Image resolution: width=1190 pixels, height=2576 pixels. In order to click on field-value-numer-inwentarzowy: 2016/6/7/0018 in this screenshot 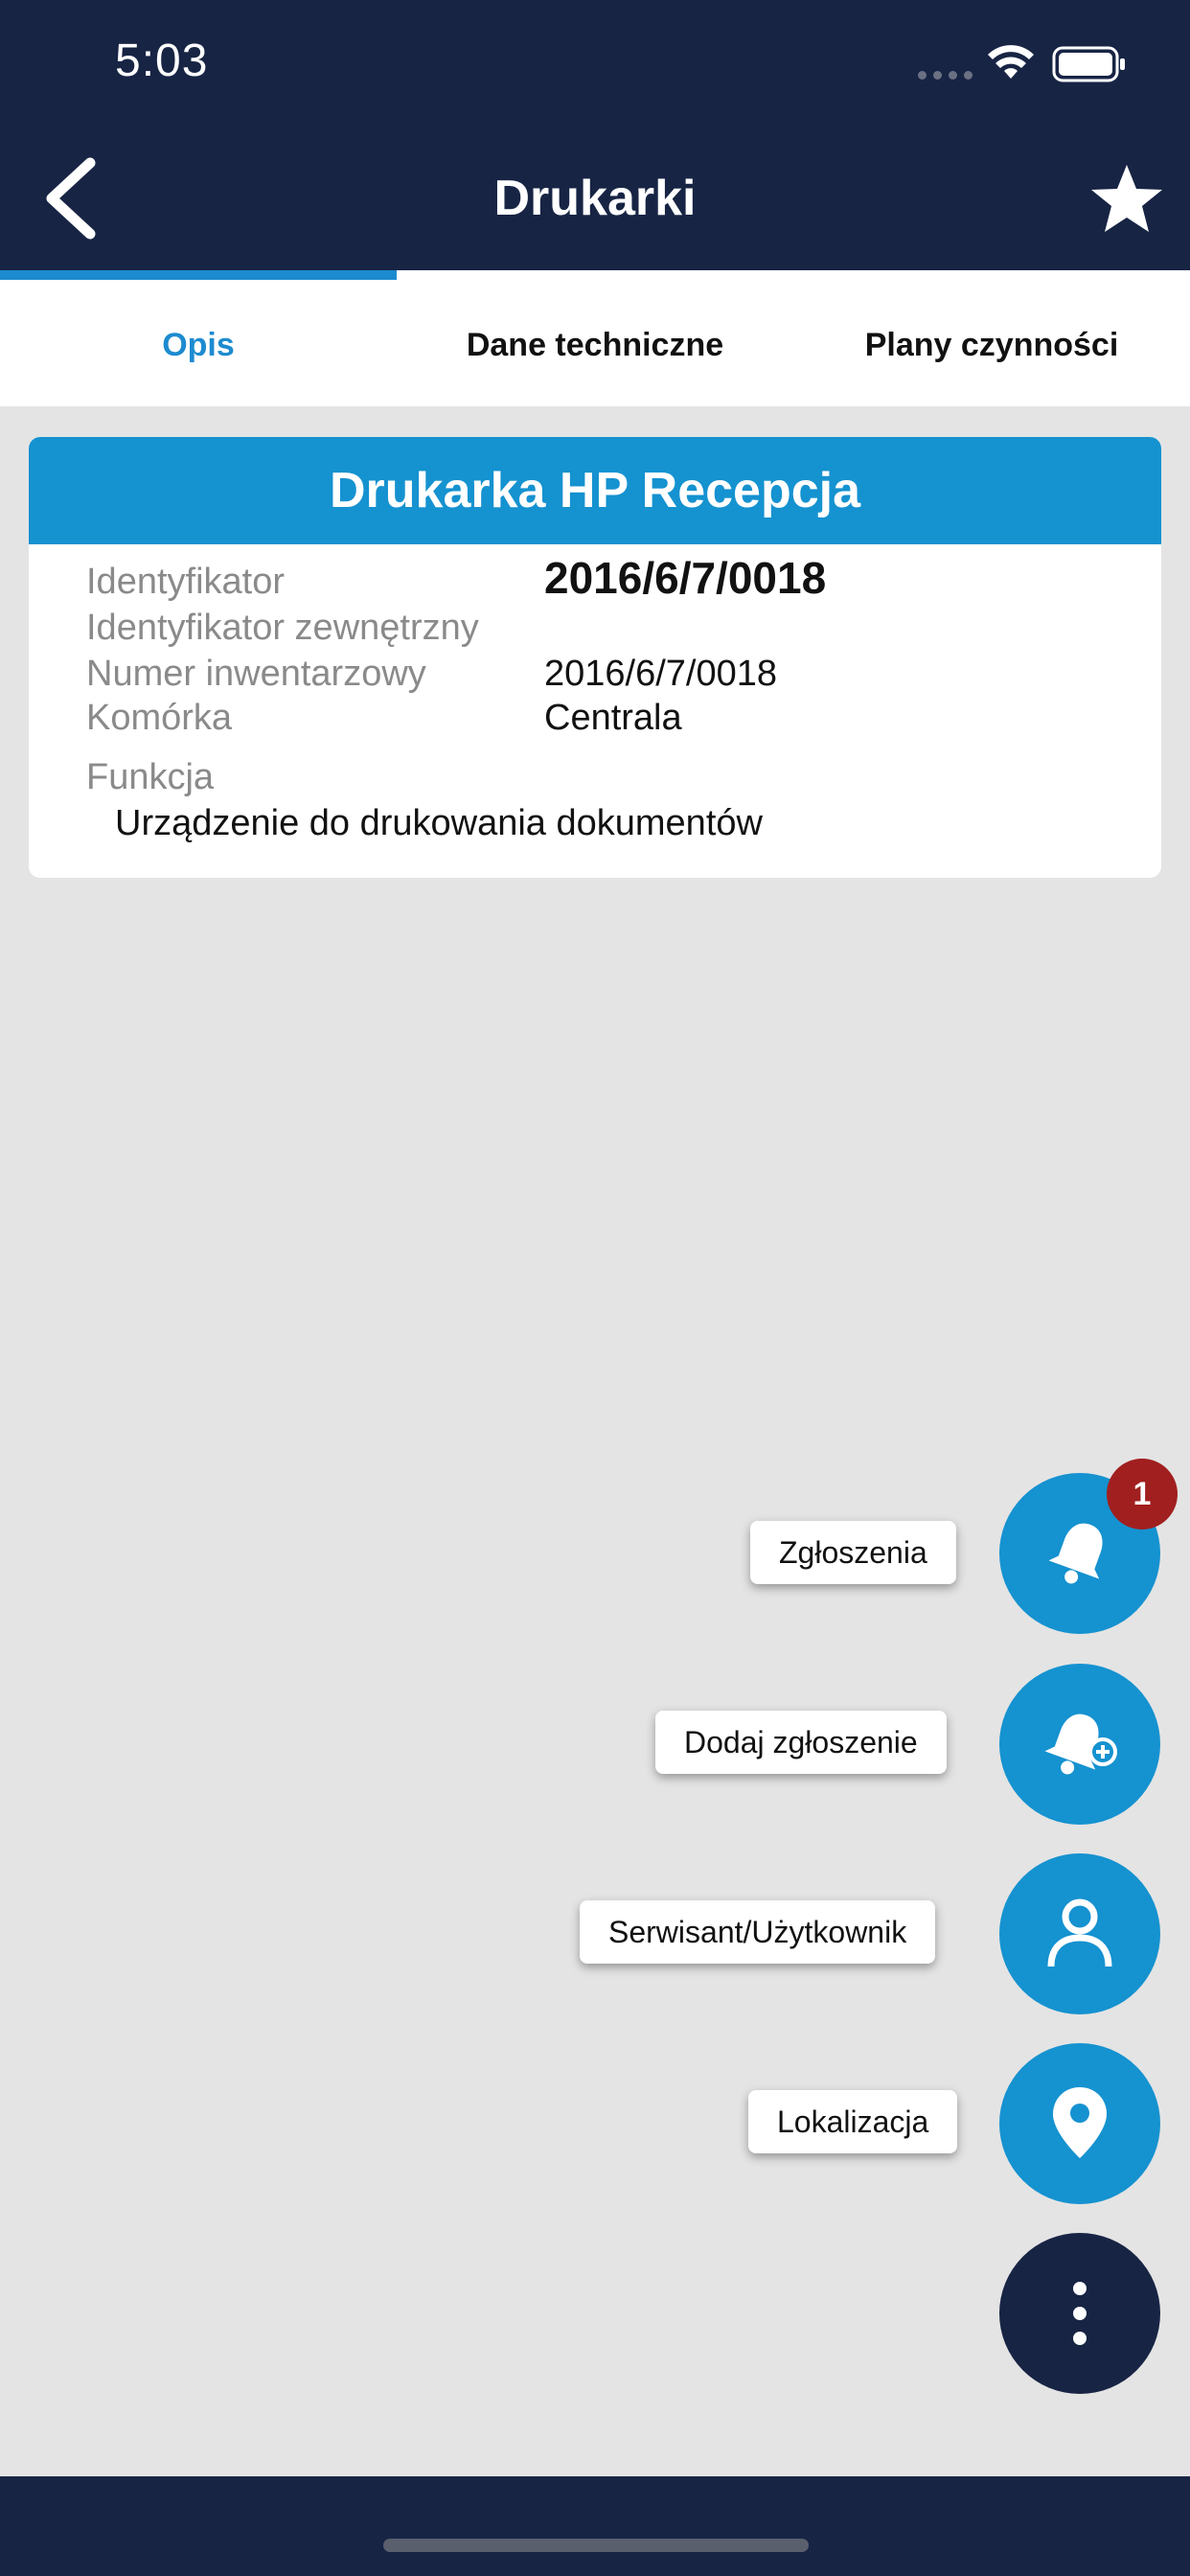, I will do `click(661, 674)`.